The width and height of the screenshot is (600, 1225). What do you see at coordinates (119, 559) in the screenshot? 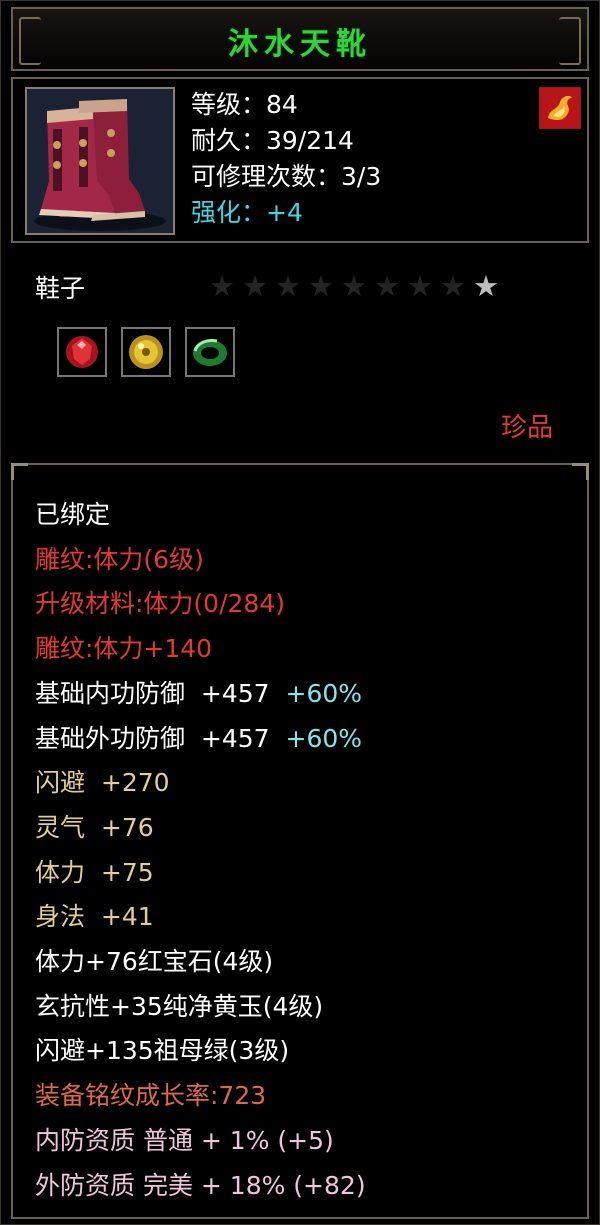
I see `carving-line: 雕纹:体力(6级)` at bounding box center [119, 559].